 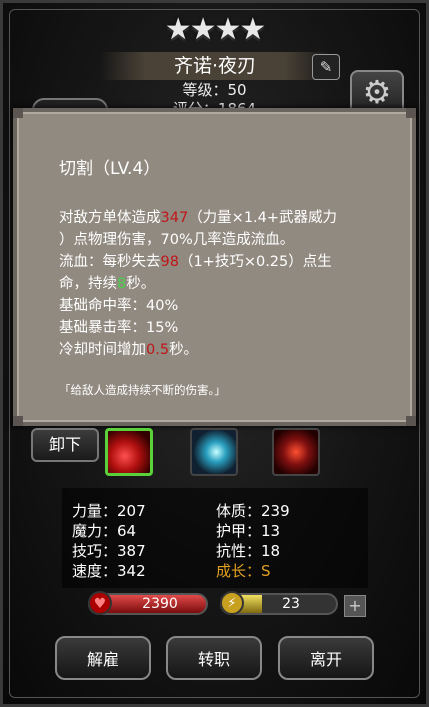 I want to click on hero-name: 齐诺·夜刃, so click(x=215, y=66).